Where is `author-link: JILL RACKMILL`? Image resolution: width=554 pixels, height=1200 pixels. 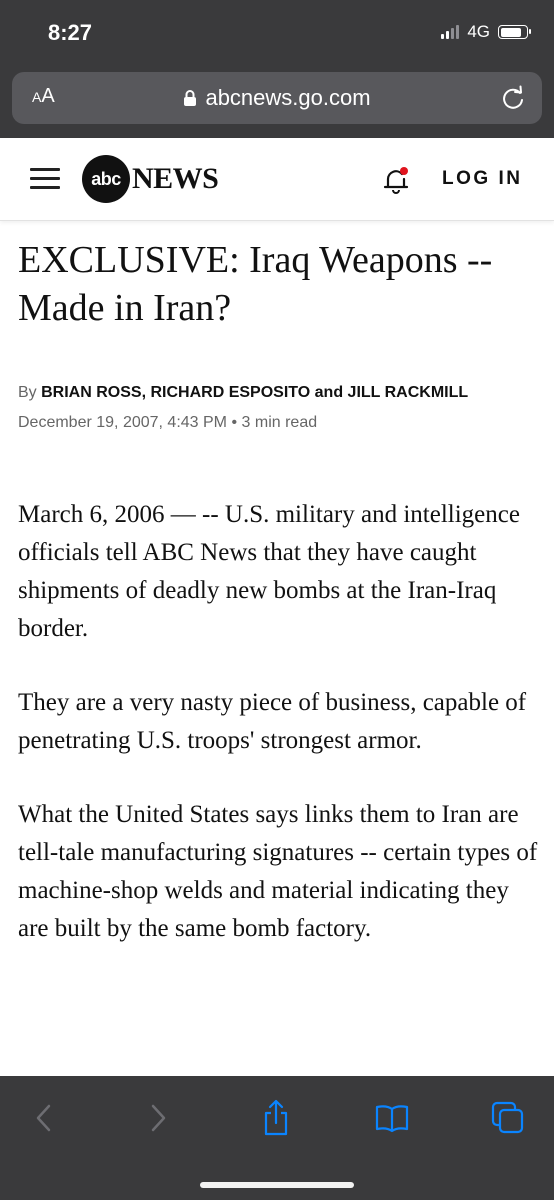
author-link: JILL RACKMILL is located at coordinates (408, 392).